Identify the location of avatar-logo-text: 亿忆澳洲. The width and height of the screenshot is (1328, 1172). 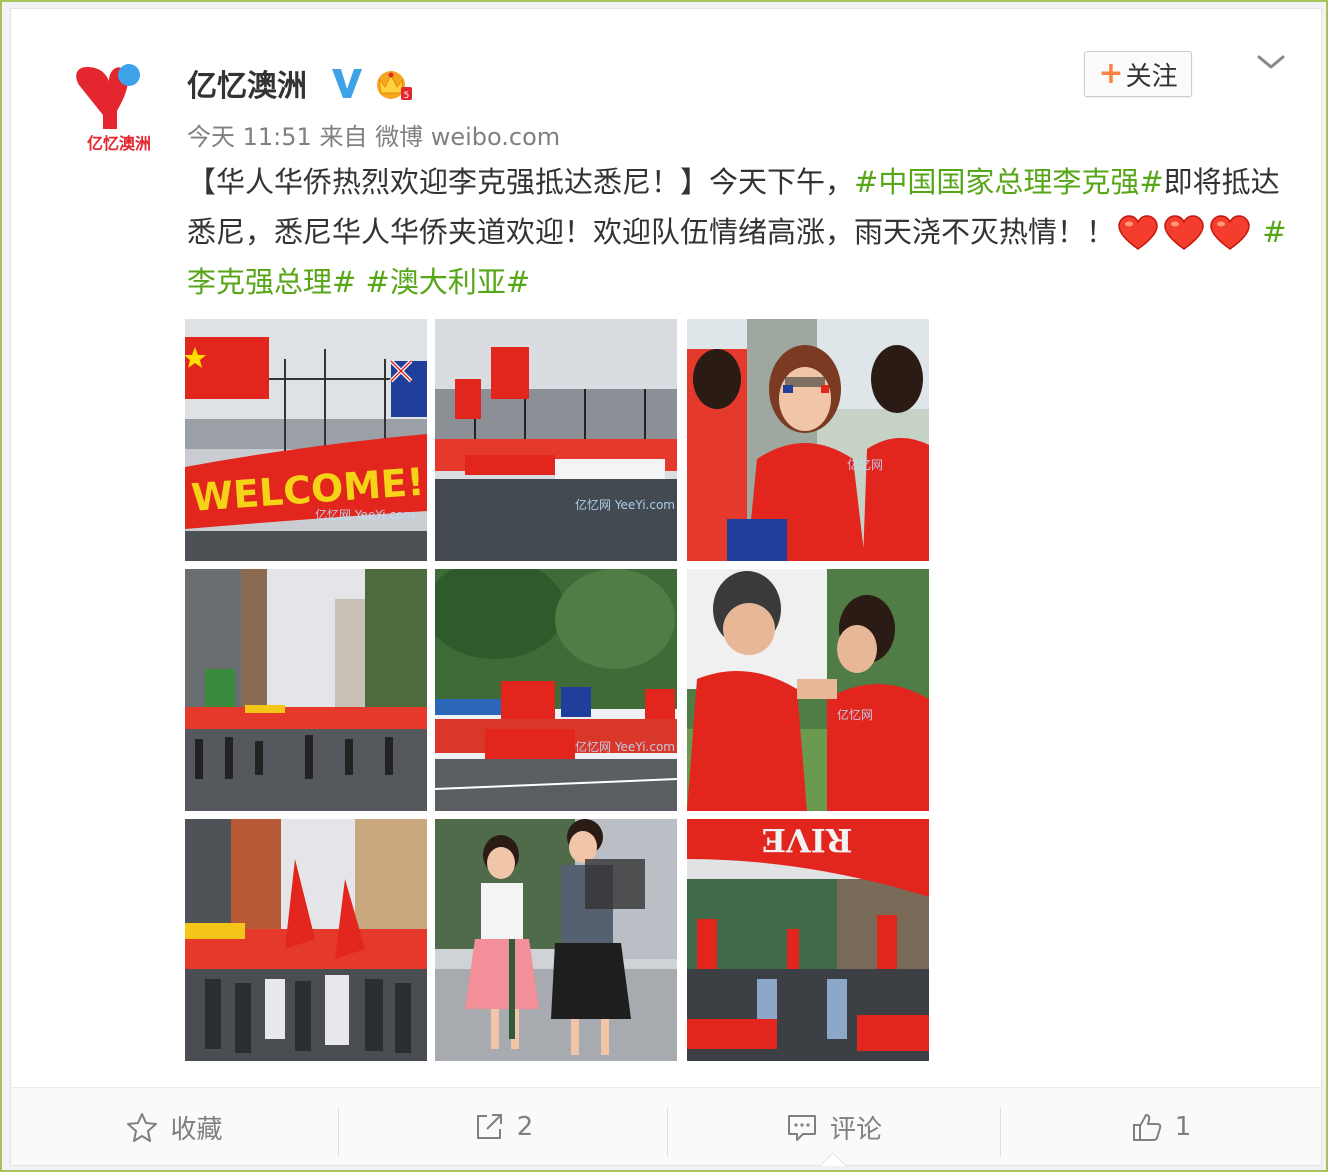
(119, 143).